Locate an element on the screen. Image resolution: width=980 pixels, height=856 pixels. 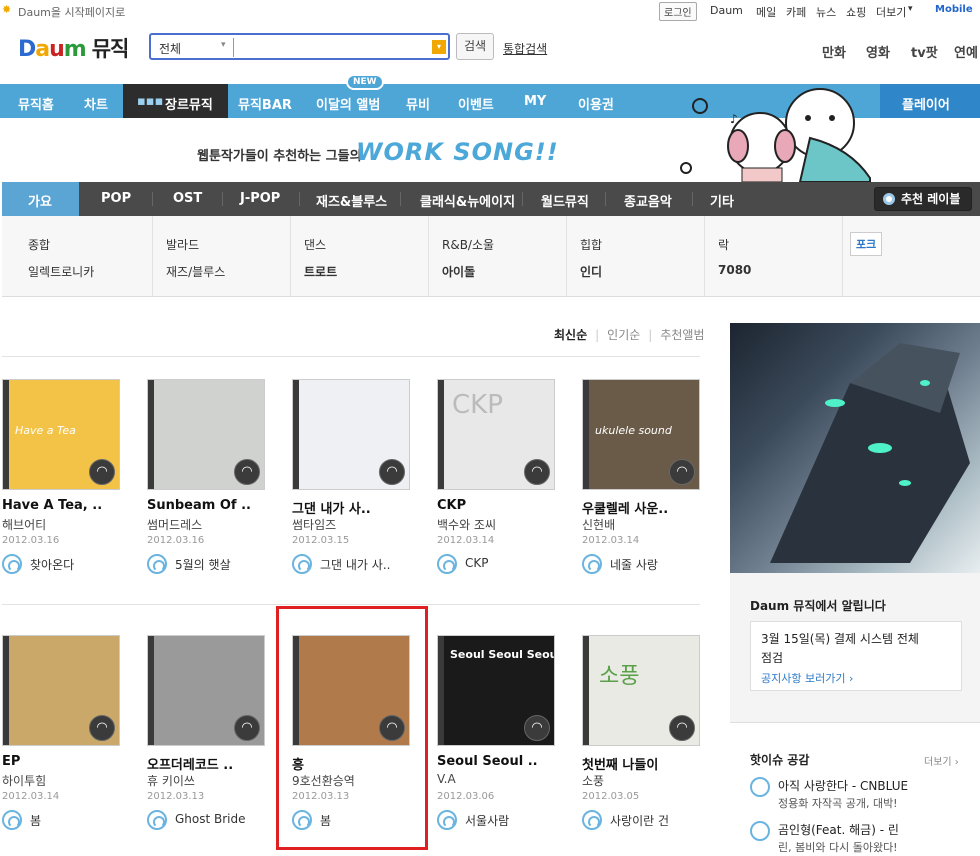
album-cover: Seoul Seoul Seoul ◠ is located at coordinates (496, 690).